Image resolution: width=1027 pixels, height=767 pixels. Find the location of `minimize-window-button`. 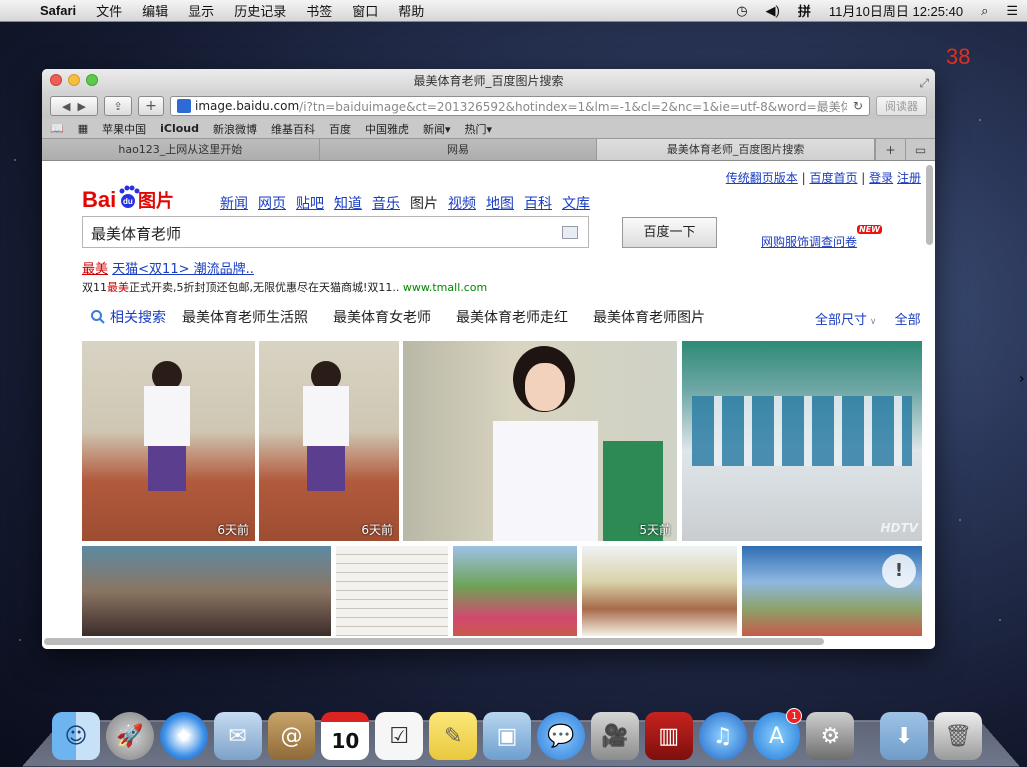

minimize-window-button is located at coordinates (74, 80).